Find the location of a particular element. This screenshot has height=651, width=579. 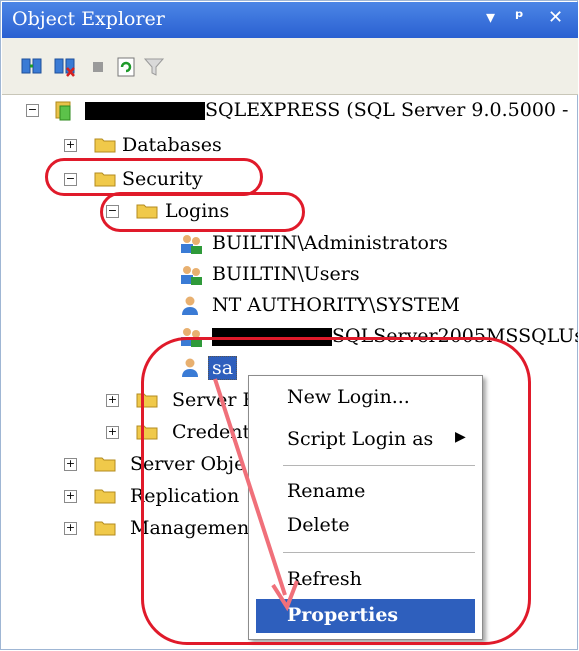

close-icon: ✕ is located at coordinates (555, 17).